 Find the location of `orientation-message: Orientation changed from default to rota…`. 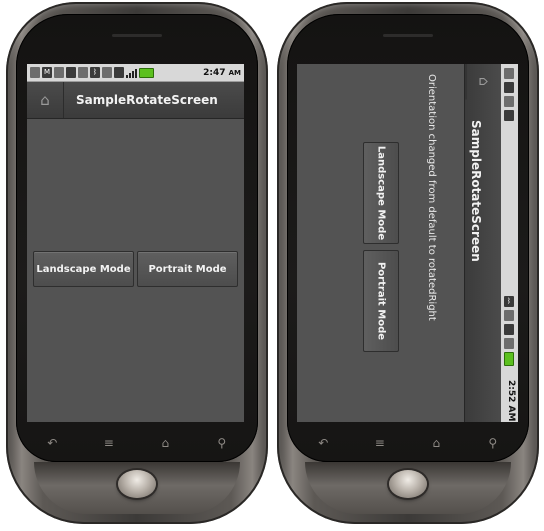

orientation-message: Orientation changed from default to rota… is located at coordinates (431, 197).